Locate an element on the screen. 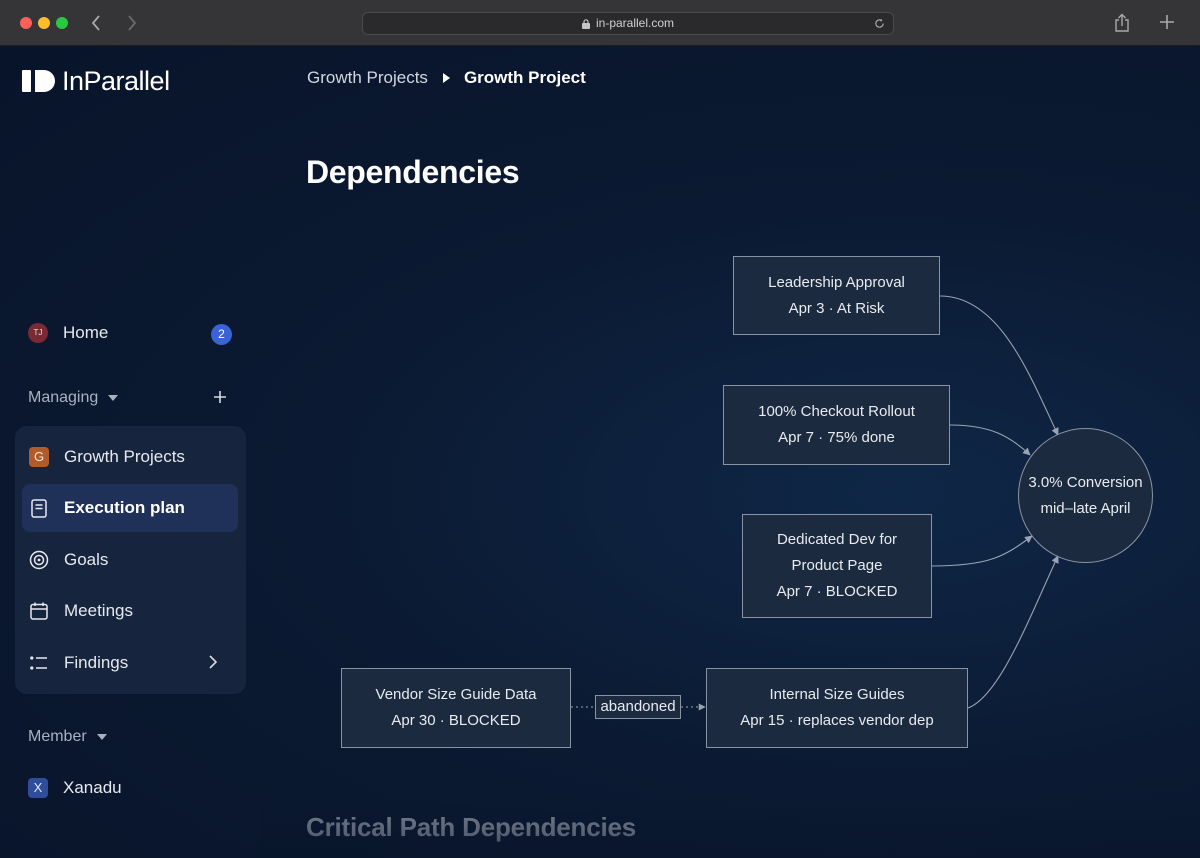 The height and width of the screenshot is (858, 1200). goal-timing: mid–late April is located at coordinates (1085, 508).